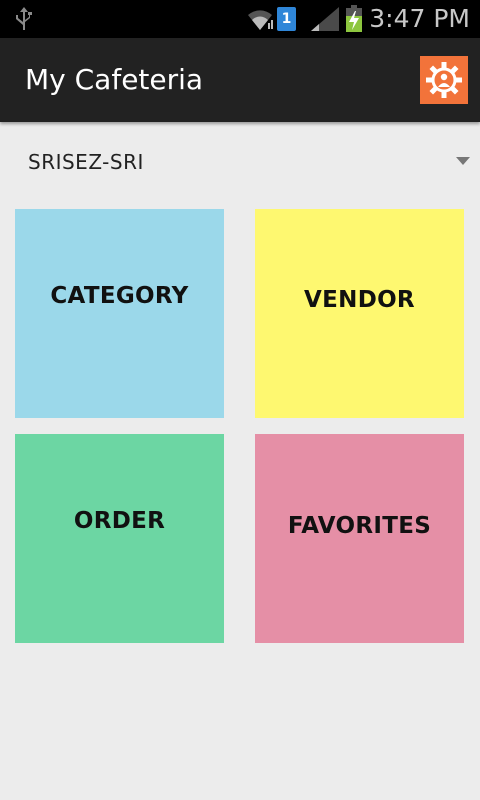 This screenshot has height=800, width=480. What do you see at coordinates (240, 80) in the screenshot?
I see `action-bar: My Cafeteria` at bounding box center [240, 80].